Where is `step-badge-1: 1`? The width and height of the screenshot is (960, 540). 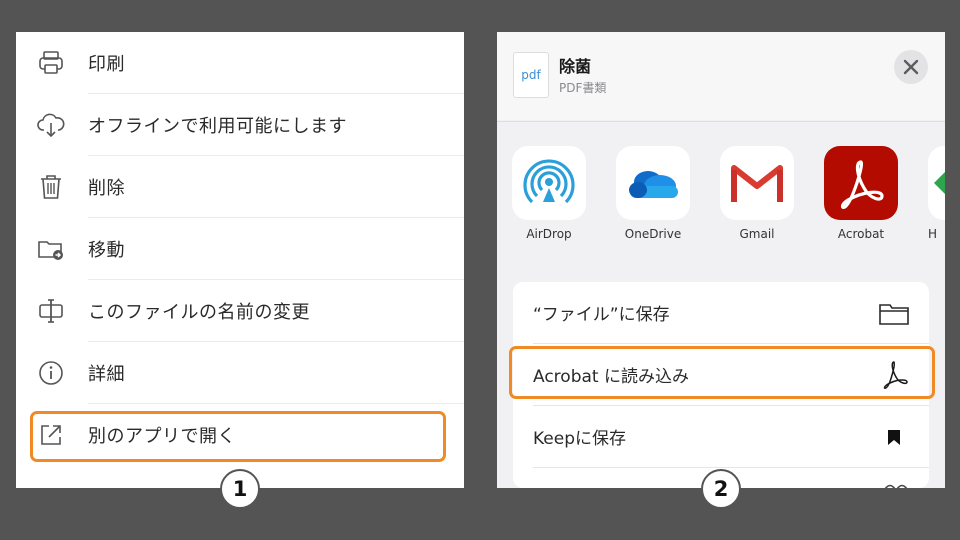
step-badge-1: 1 is located at coordinates (240, 489).